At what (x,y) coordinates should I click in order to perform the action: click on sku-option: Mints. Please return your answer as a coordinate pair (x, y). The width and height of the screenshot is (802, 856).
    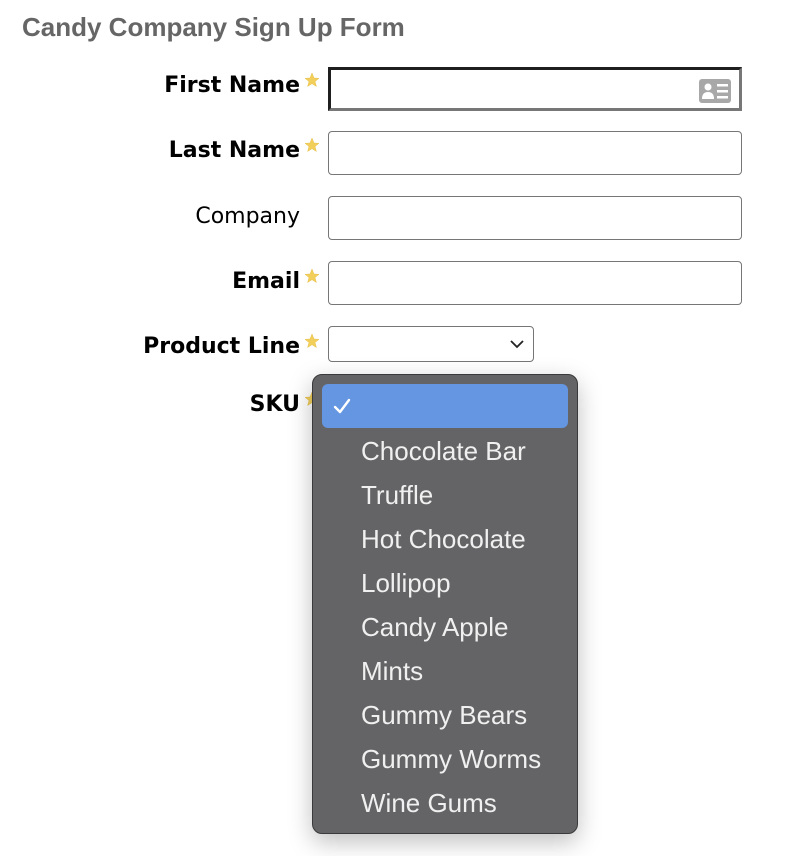
    Looking at the image, I should click on (445, 671).